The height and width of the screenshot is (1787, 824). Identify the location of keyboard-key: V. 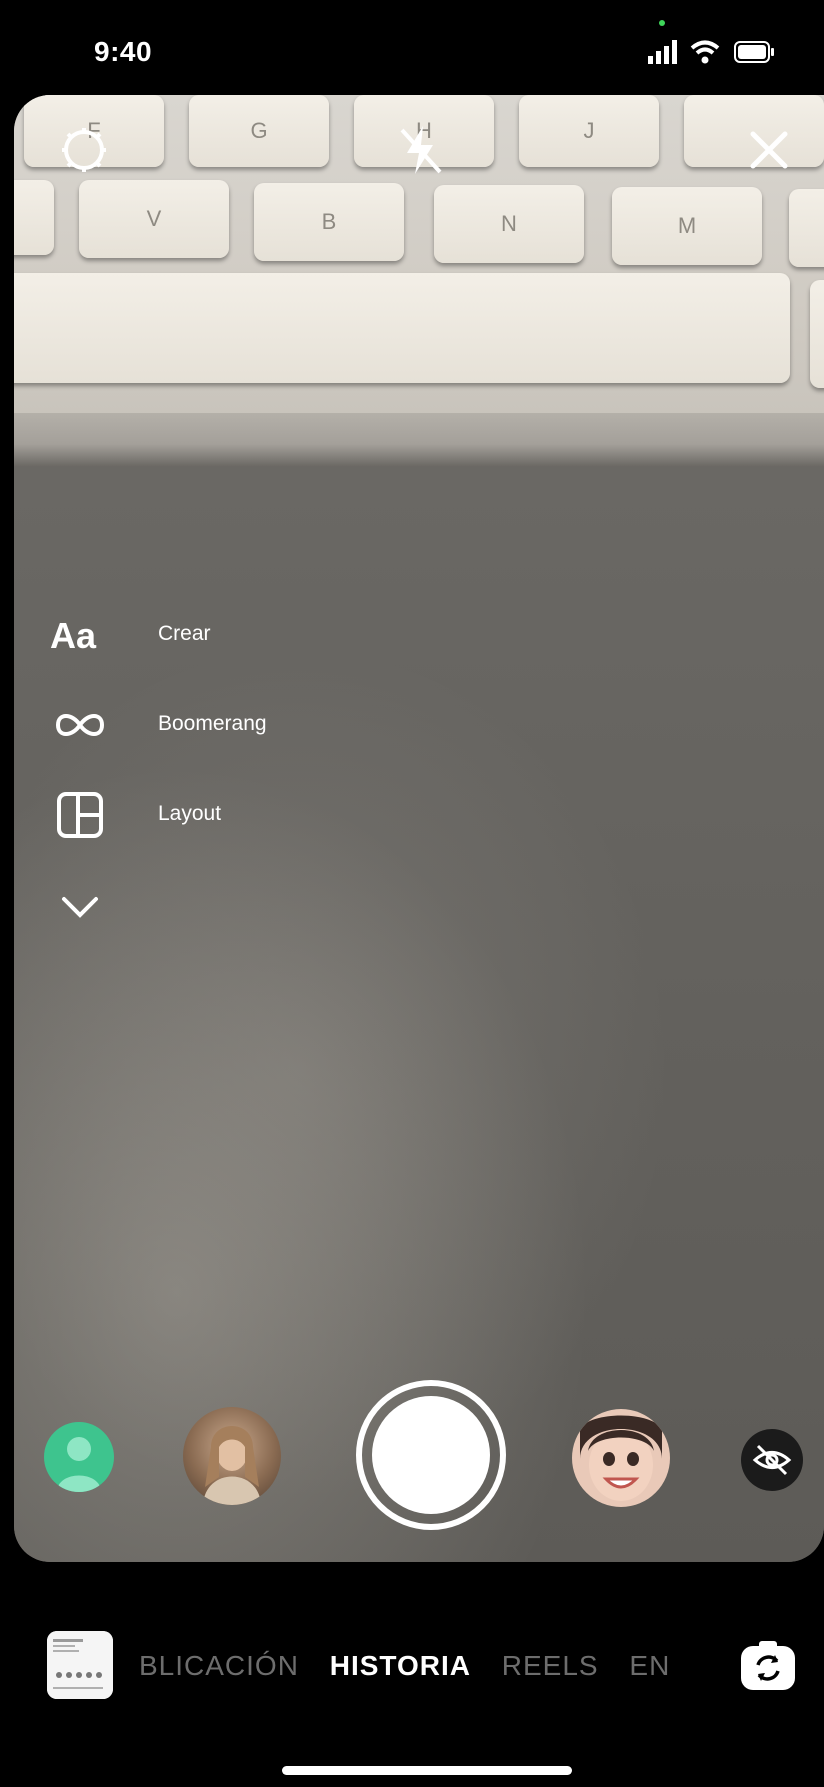
(154, 219).